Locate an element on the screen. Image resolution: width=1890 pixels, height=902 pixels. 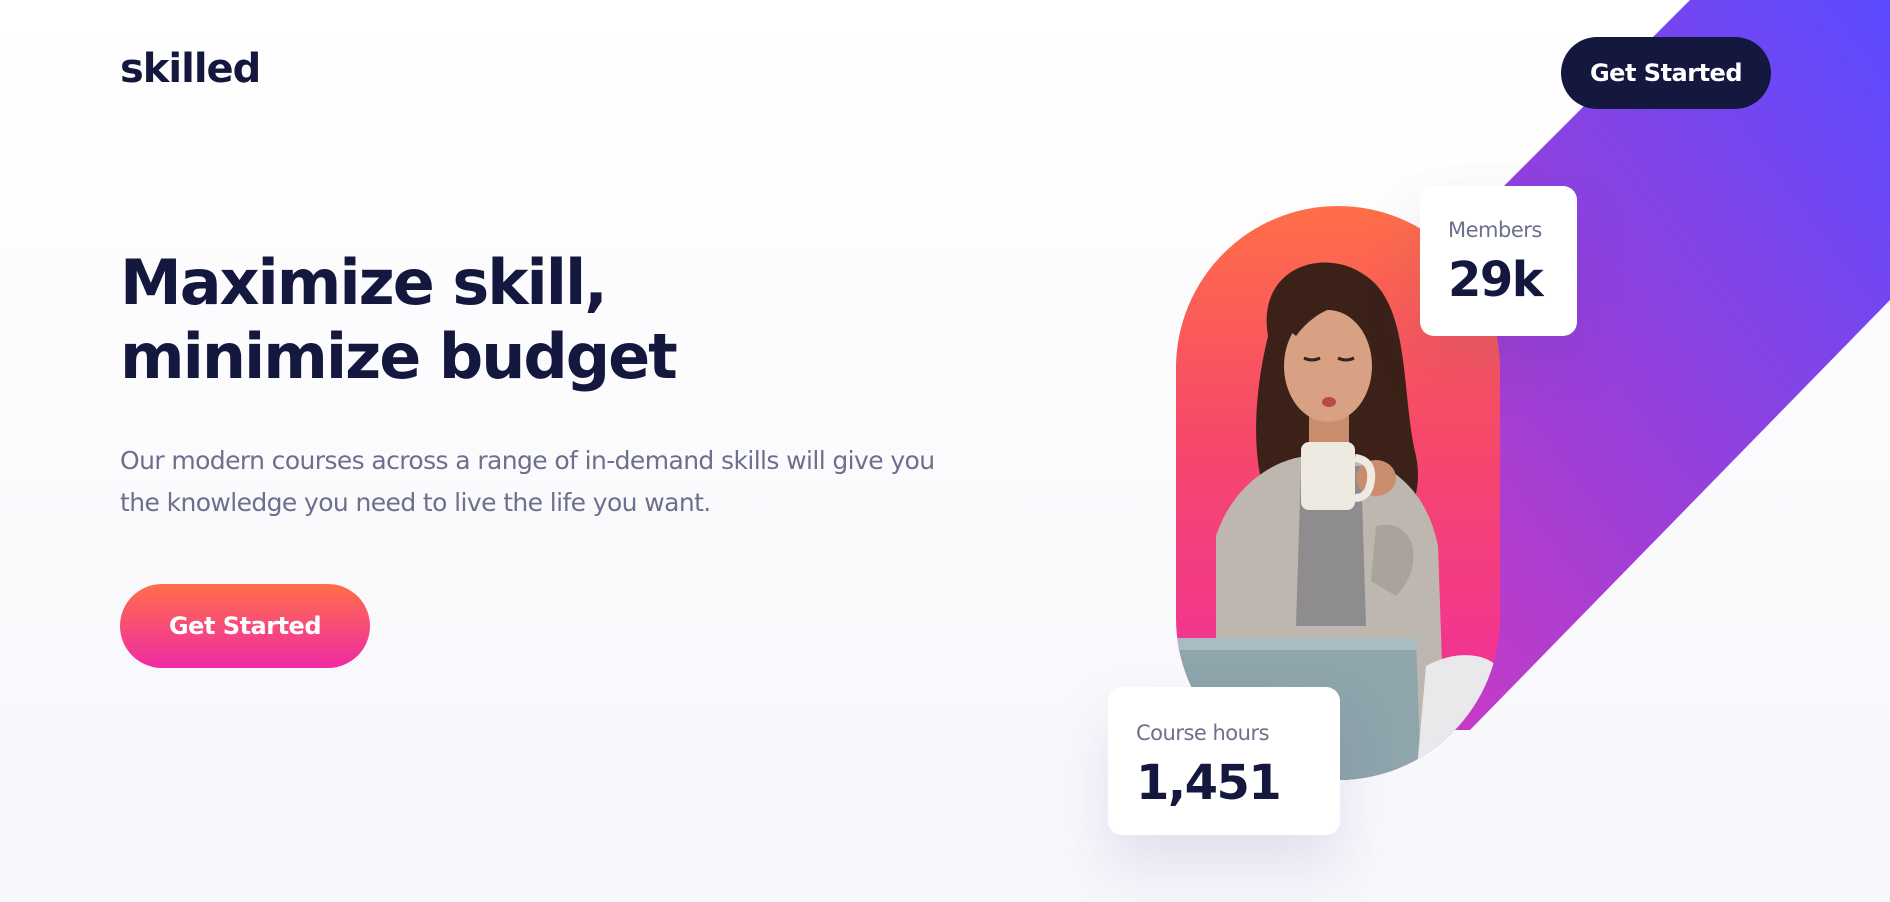
members-label: Members is located at coordinates (1495, 230).